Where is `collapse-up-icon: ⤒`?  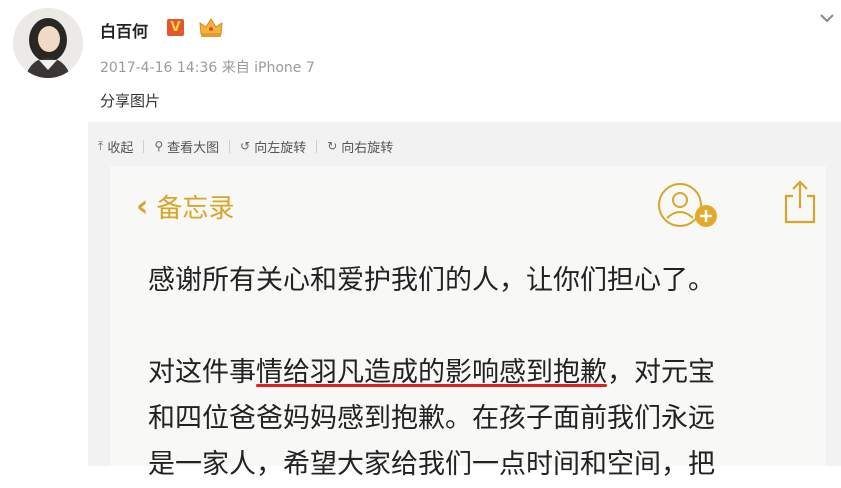
collapse-up-icon: ⤒ is located at coordinates (101, 145).